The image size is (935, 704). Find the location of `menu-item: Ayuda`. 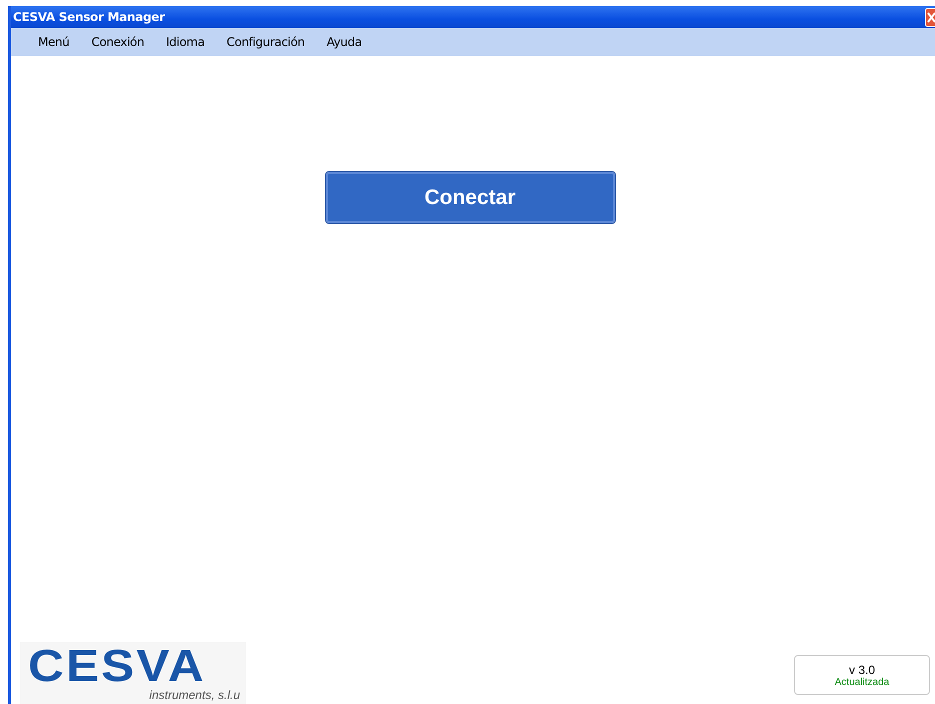

menu-item: Ayuda is located at coordinates (344, 42).